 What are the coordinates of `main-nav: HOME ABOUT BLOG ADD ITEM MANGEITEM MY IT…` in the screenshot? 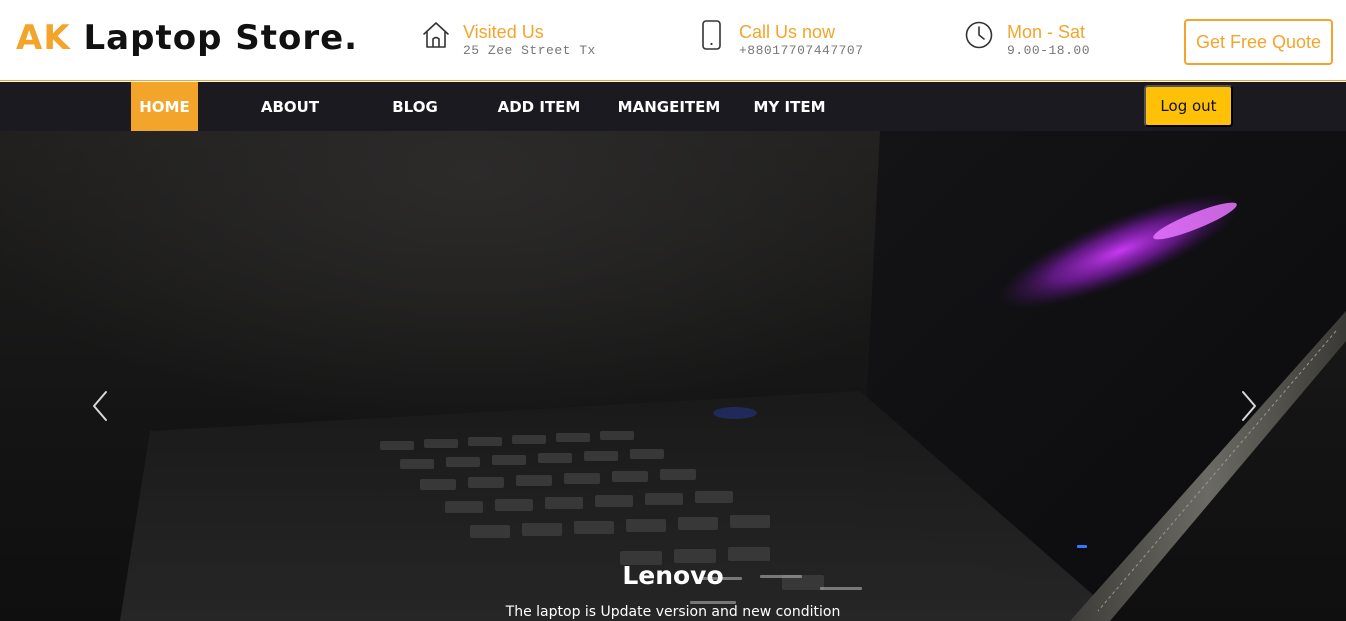 It's located at (673, 106).